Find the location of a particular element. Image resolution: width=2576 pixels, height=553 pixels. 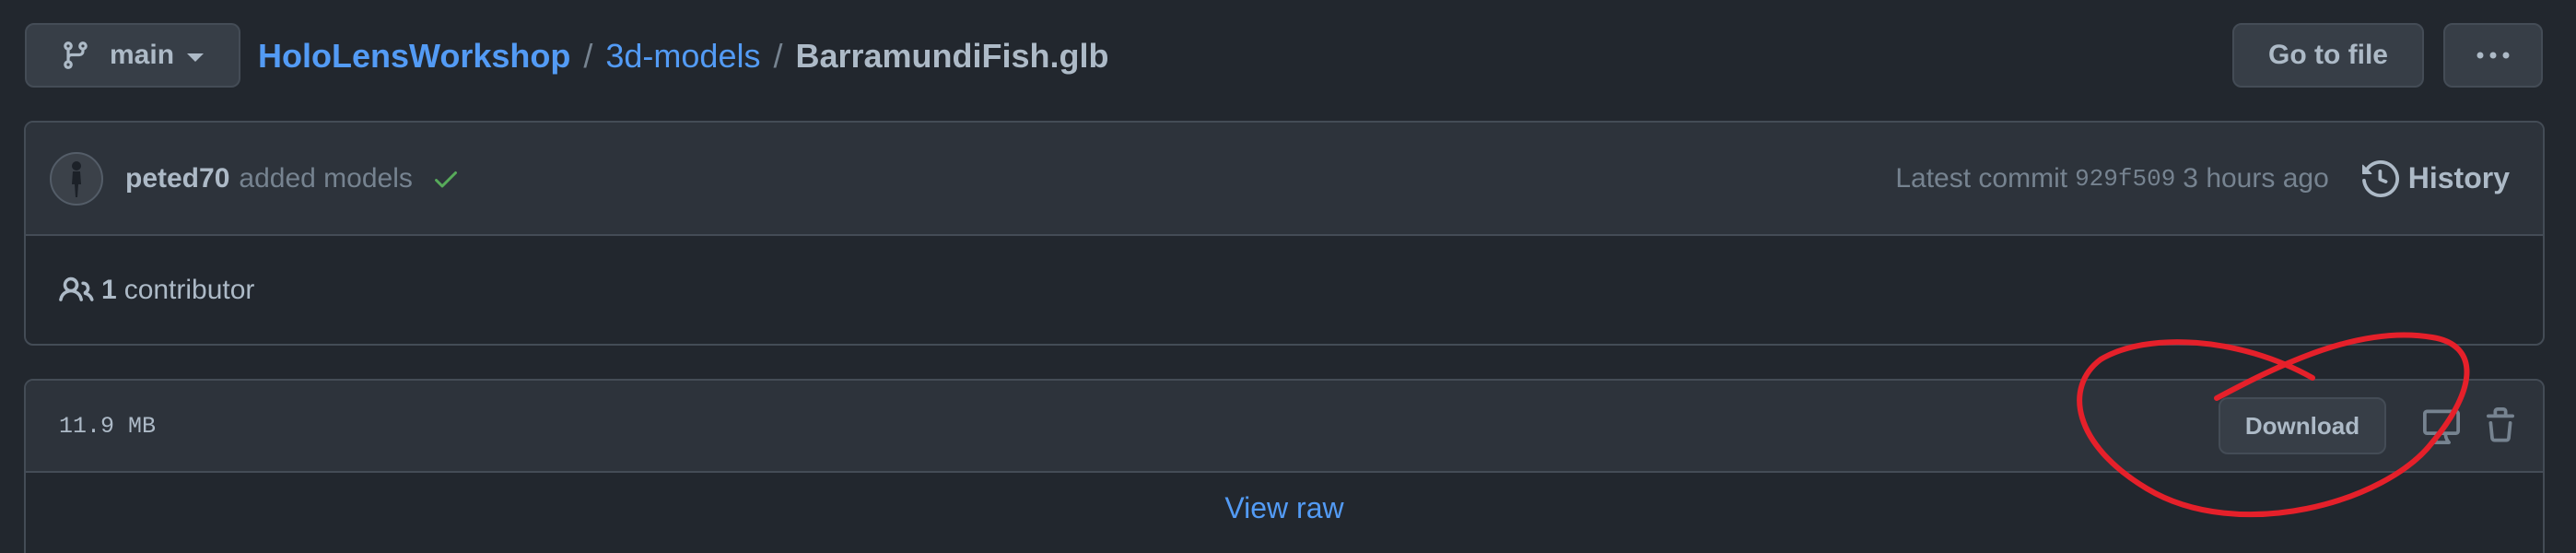

download-button: Download is located at coordinates (2302, 425).